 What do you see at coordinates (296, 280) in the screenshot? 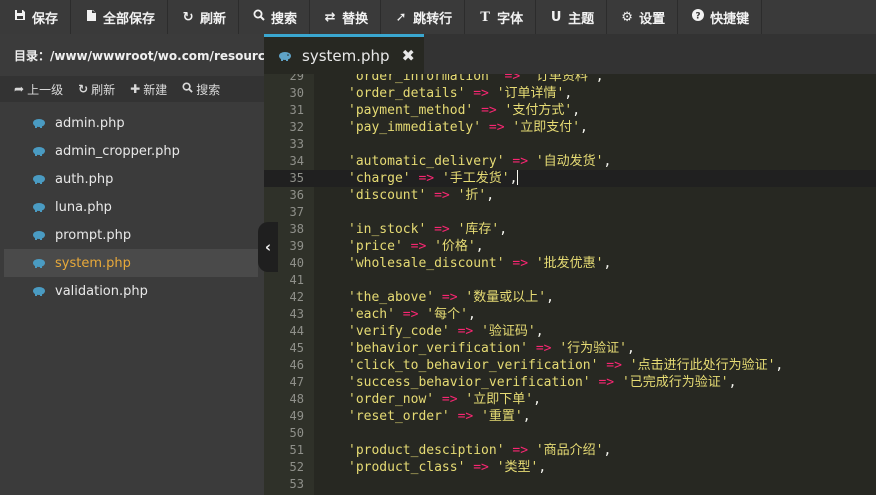
I see `line-number: 41` at bounding box center [296, 280].